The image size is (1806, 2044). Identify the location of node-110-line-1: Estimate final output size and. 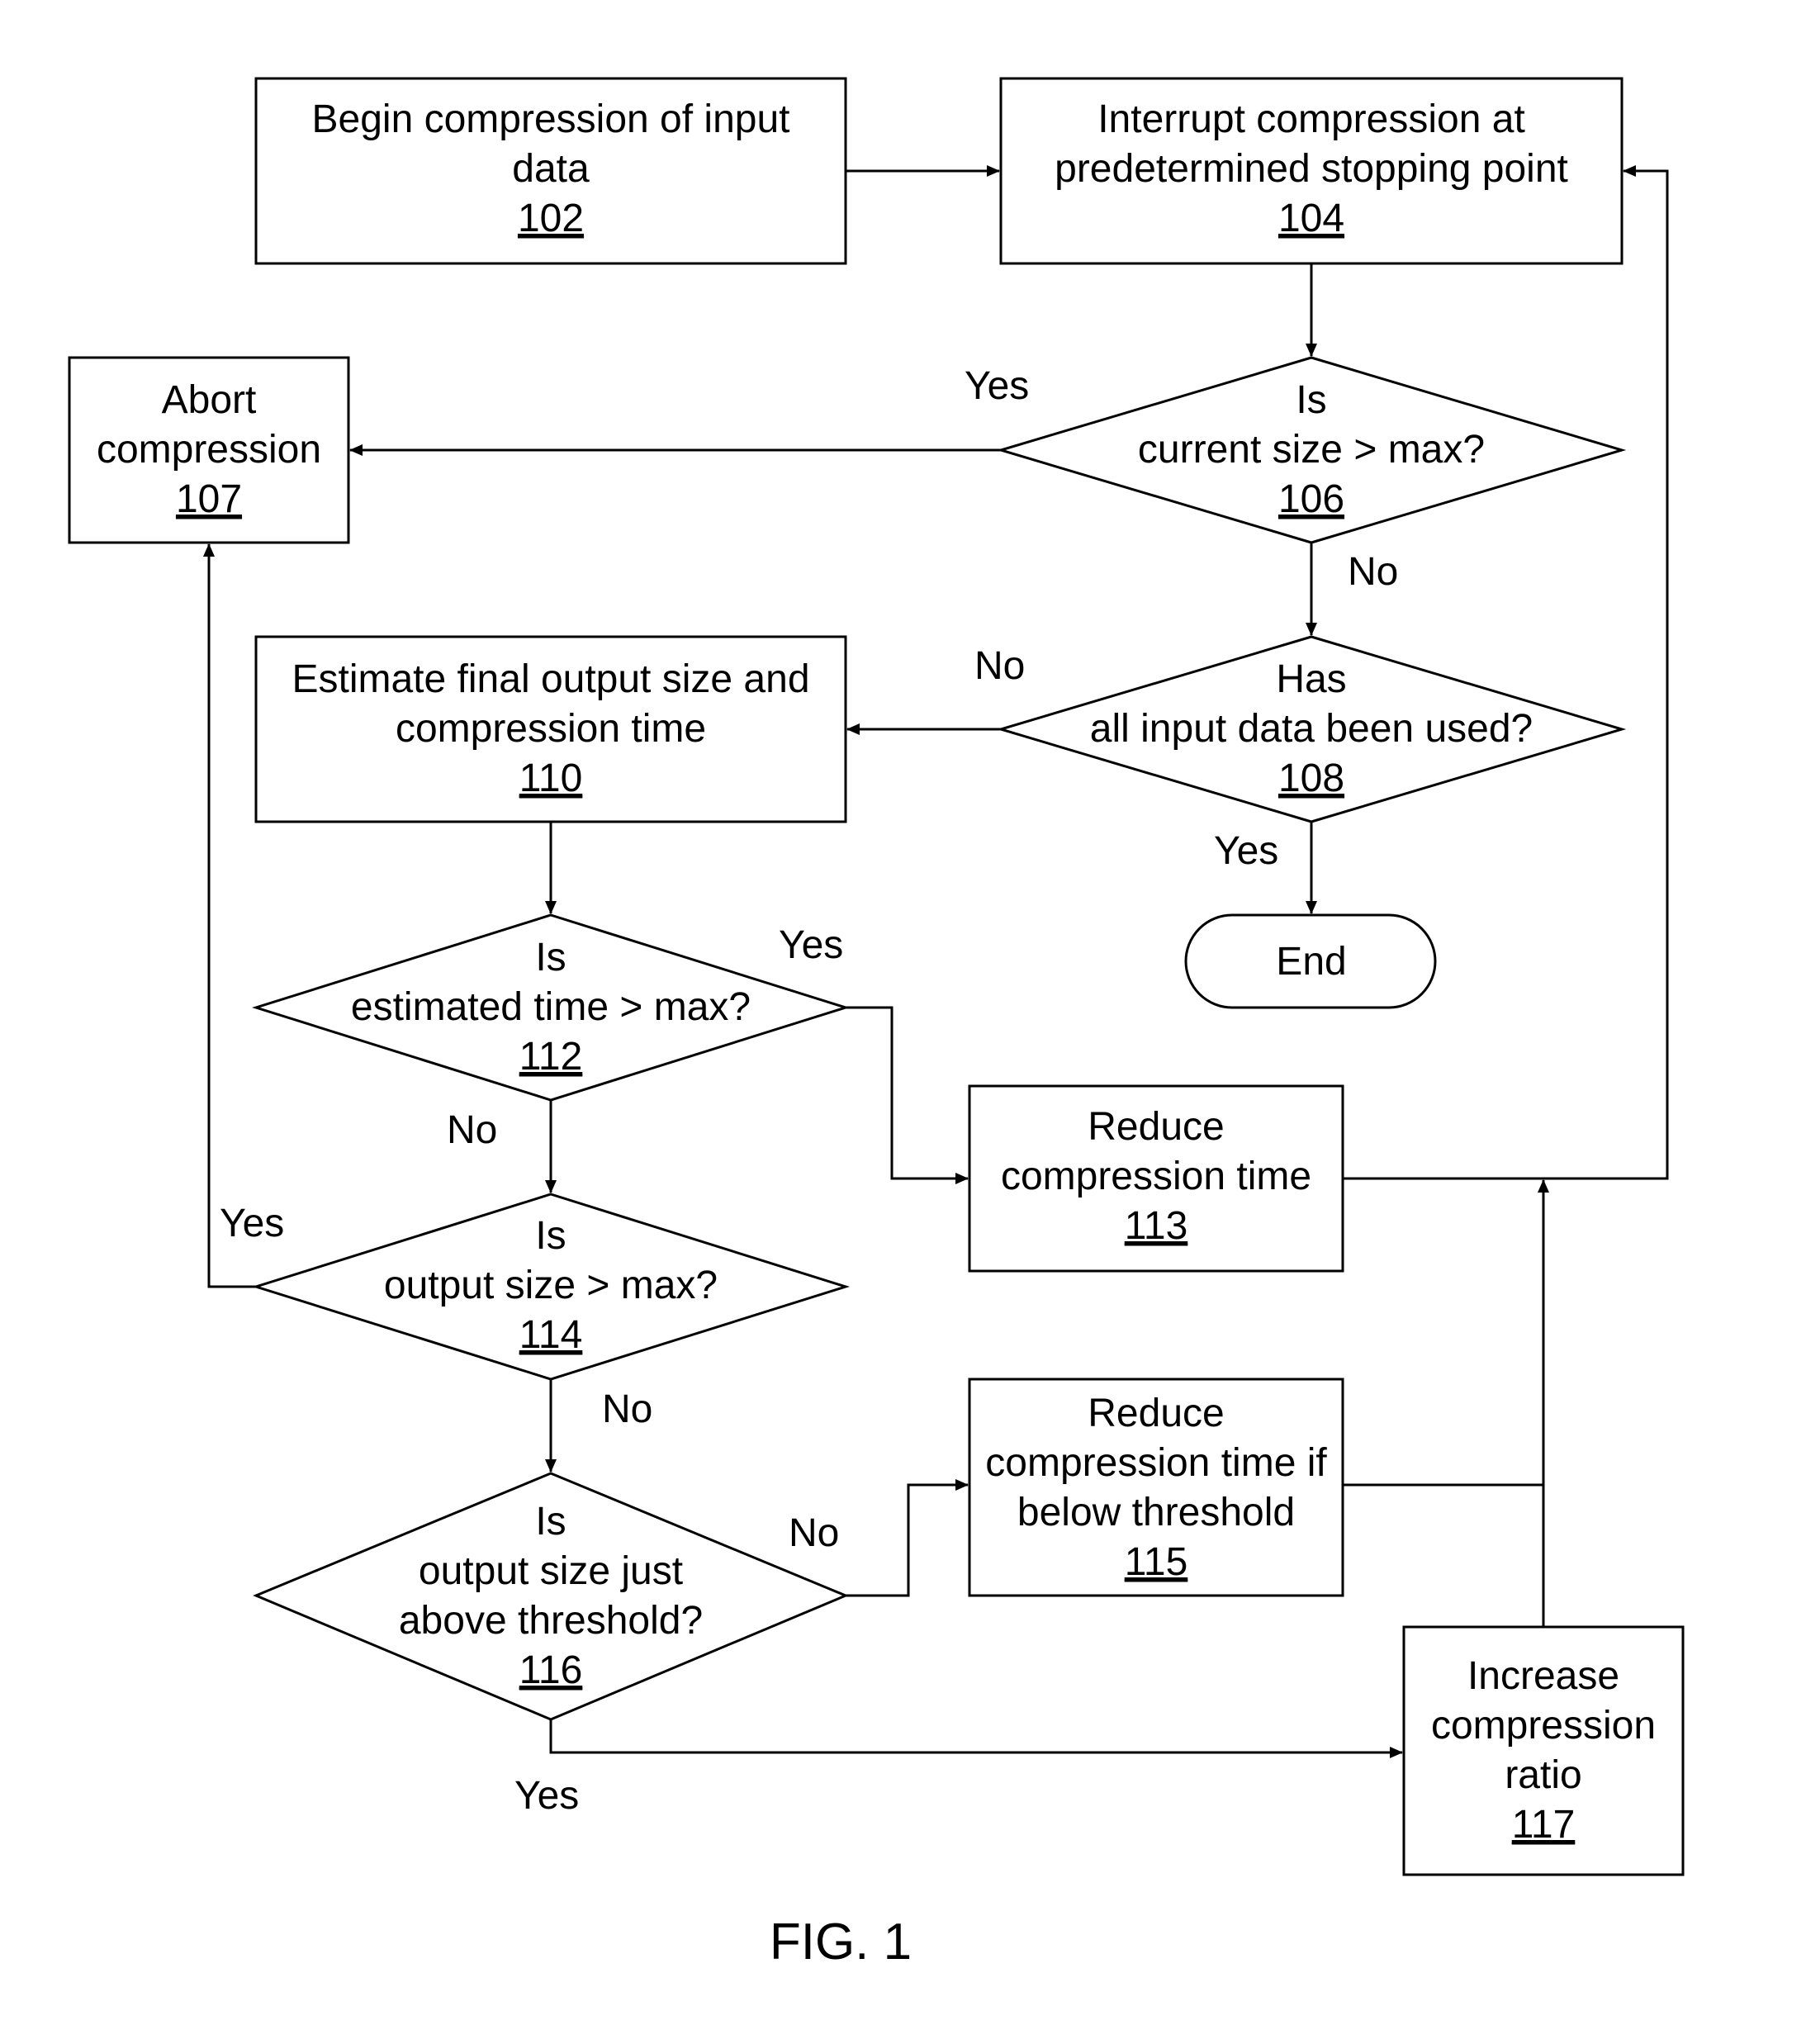
(550, 679).